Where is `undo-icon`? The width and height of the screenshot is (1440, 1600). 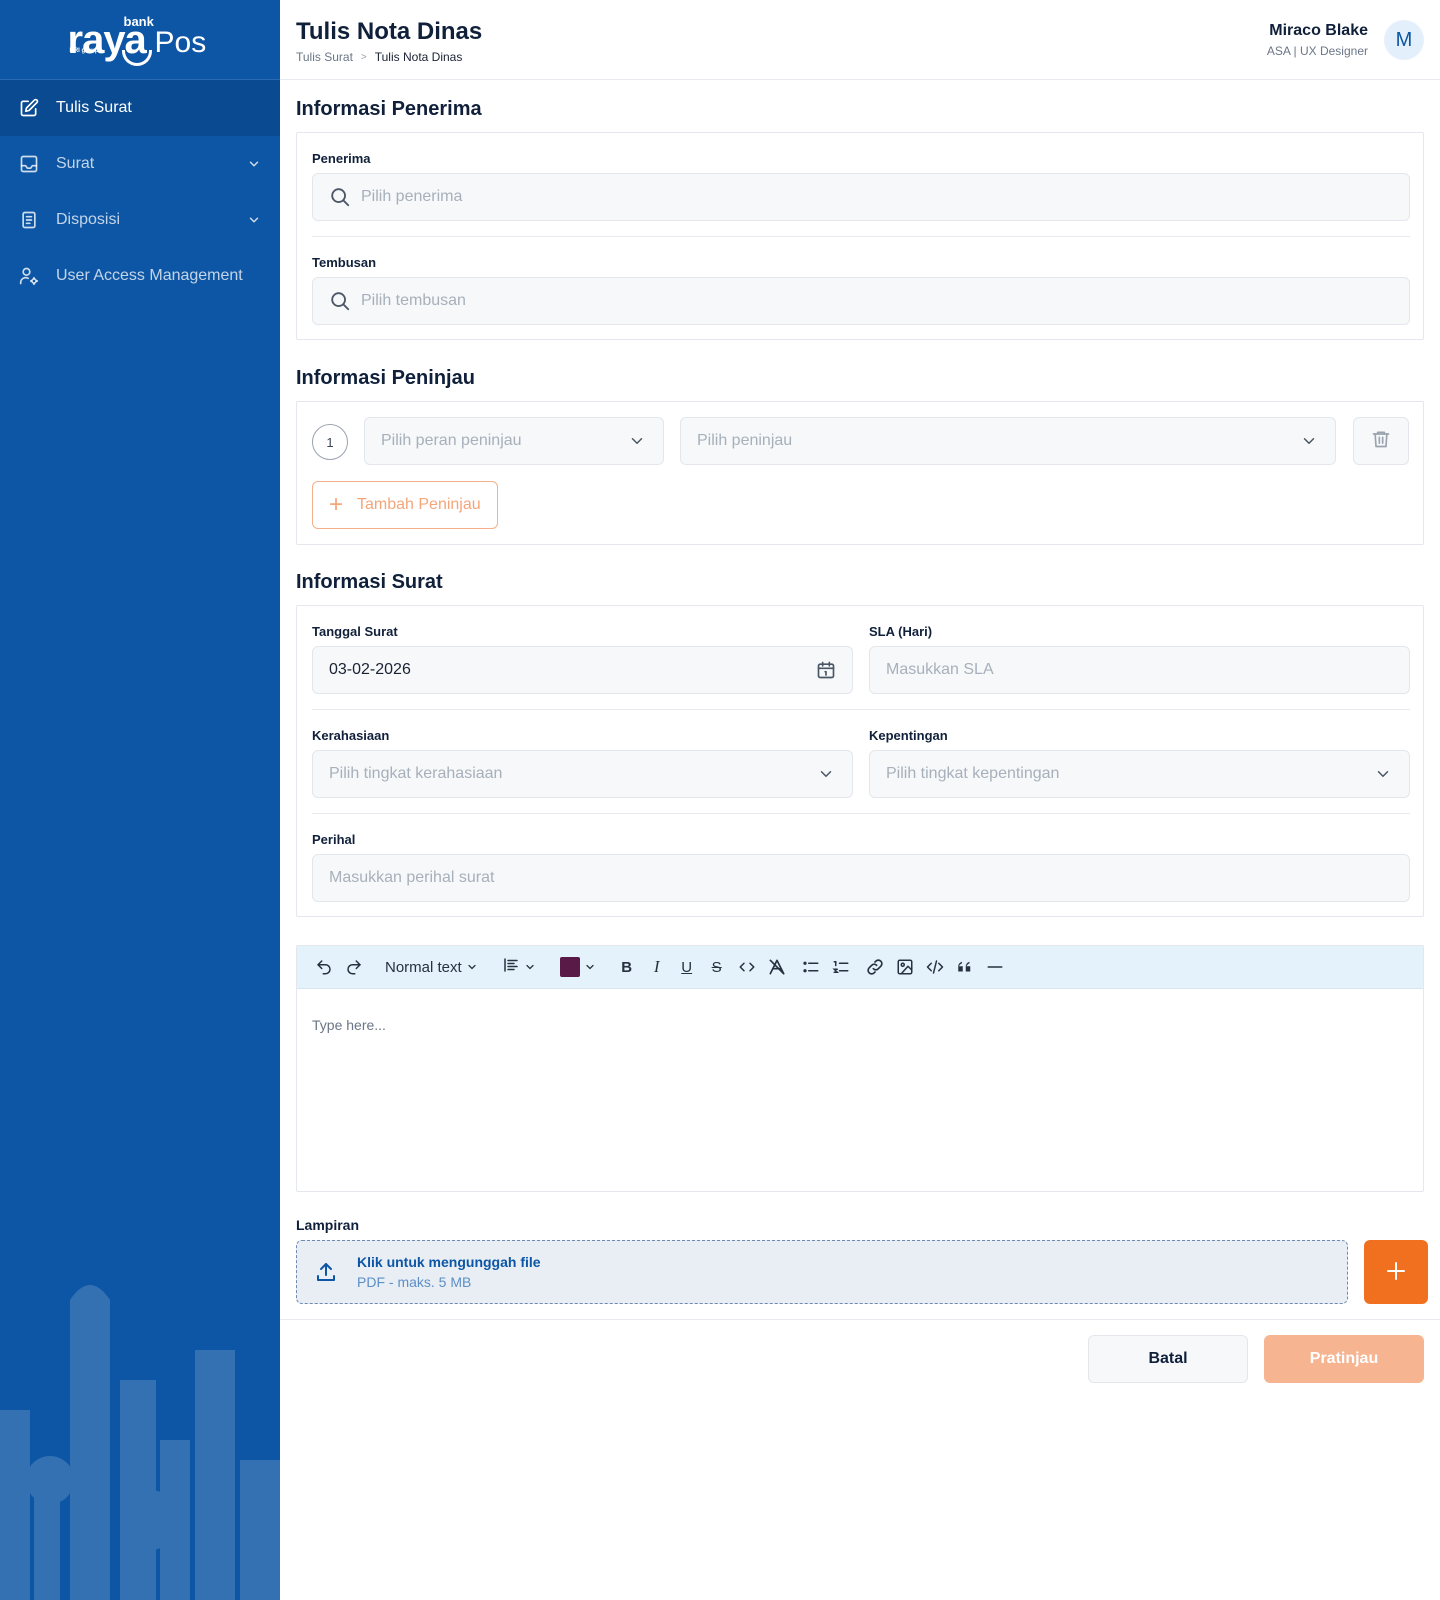 undo-icon is located at coordinates (324, 967).